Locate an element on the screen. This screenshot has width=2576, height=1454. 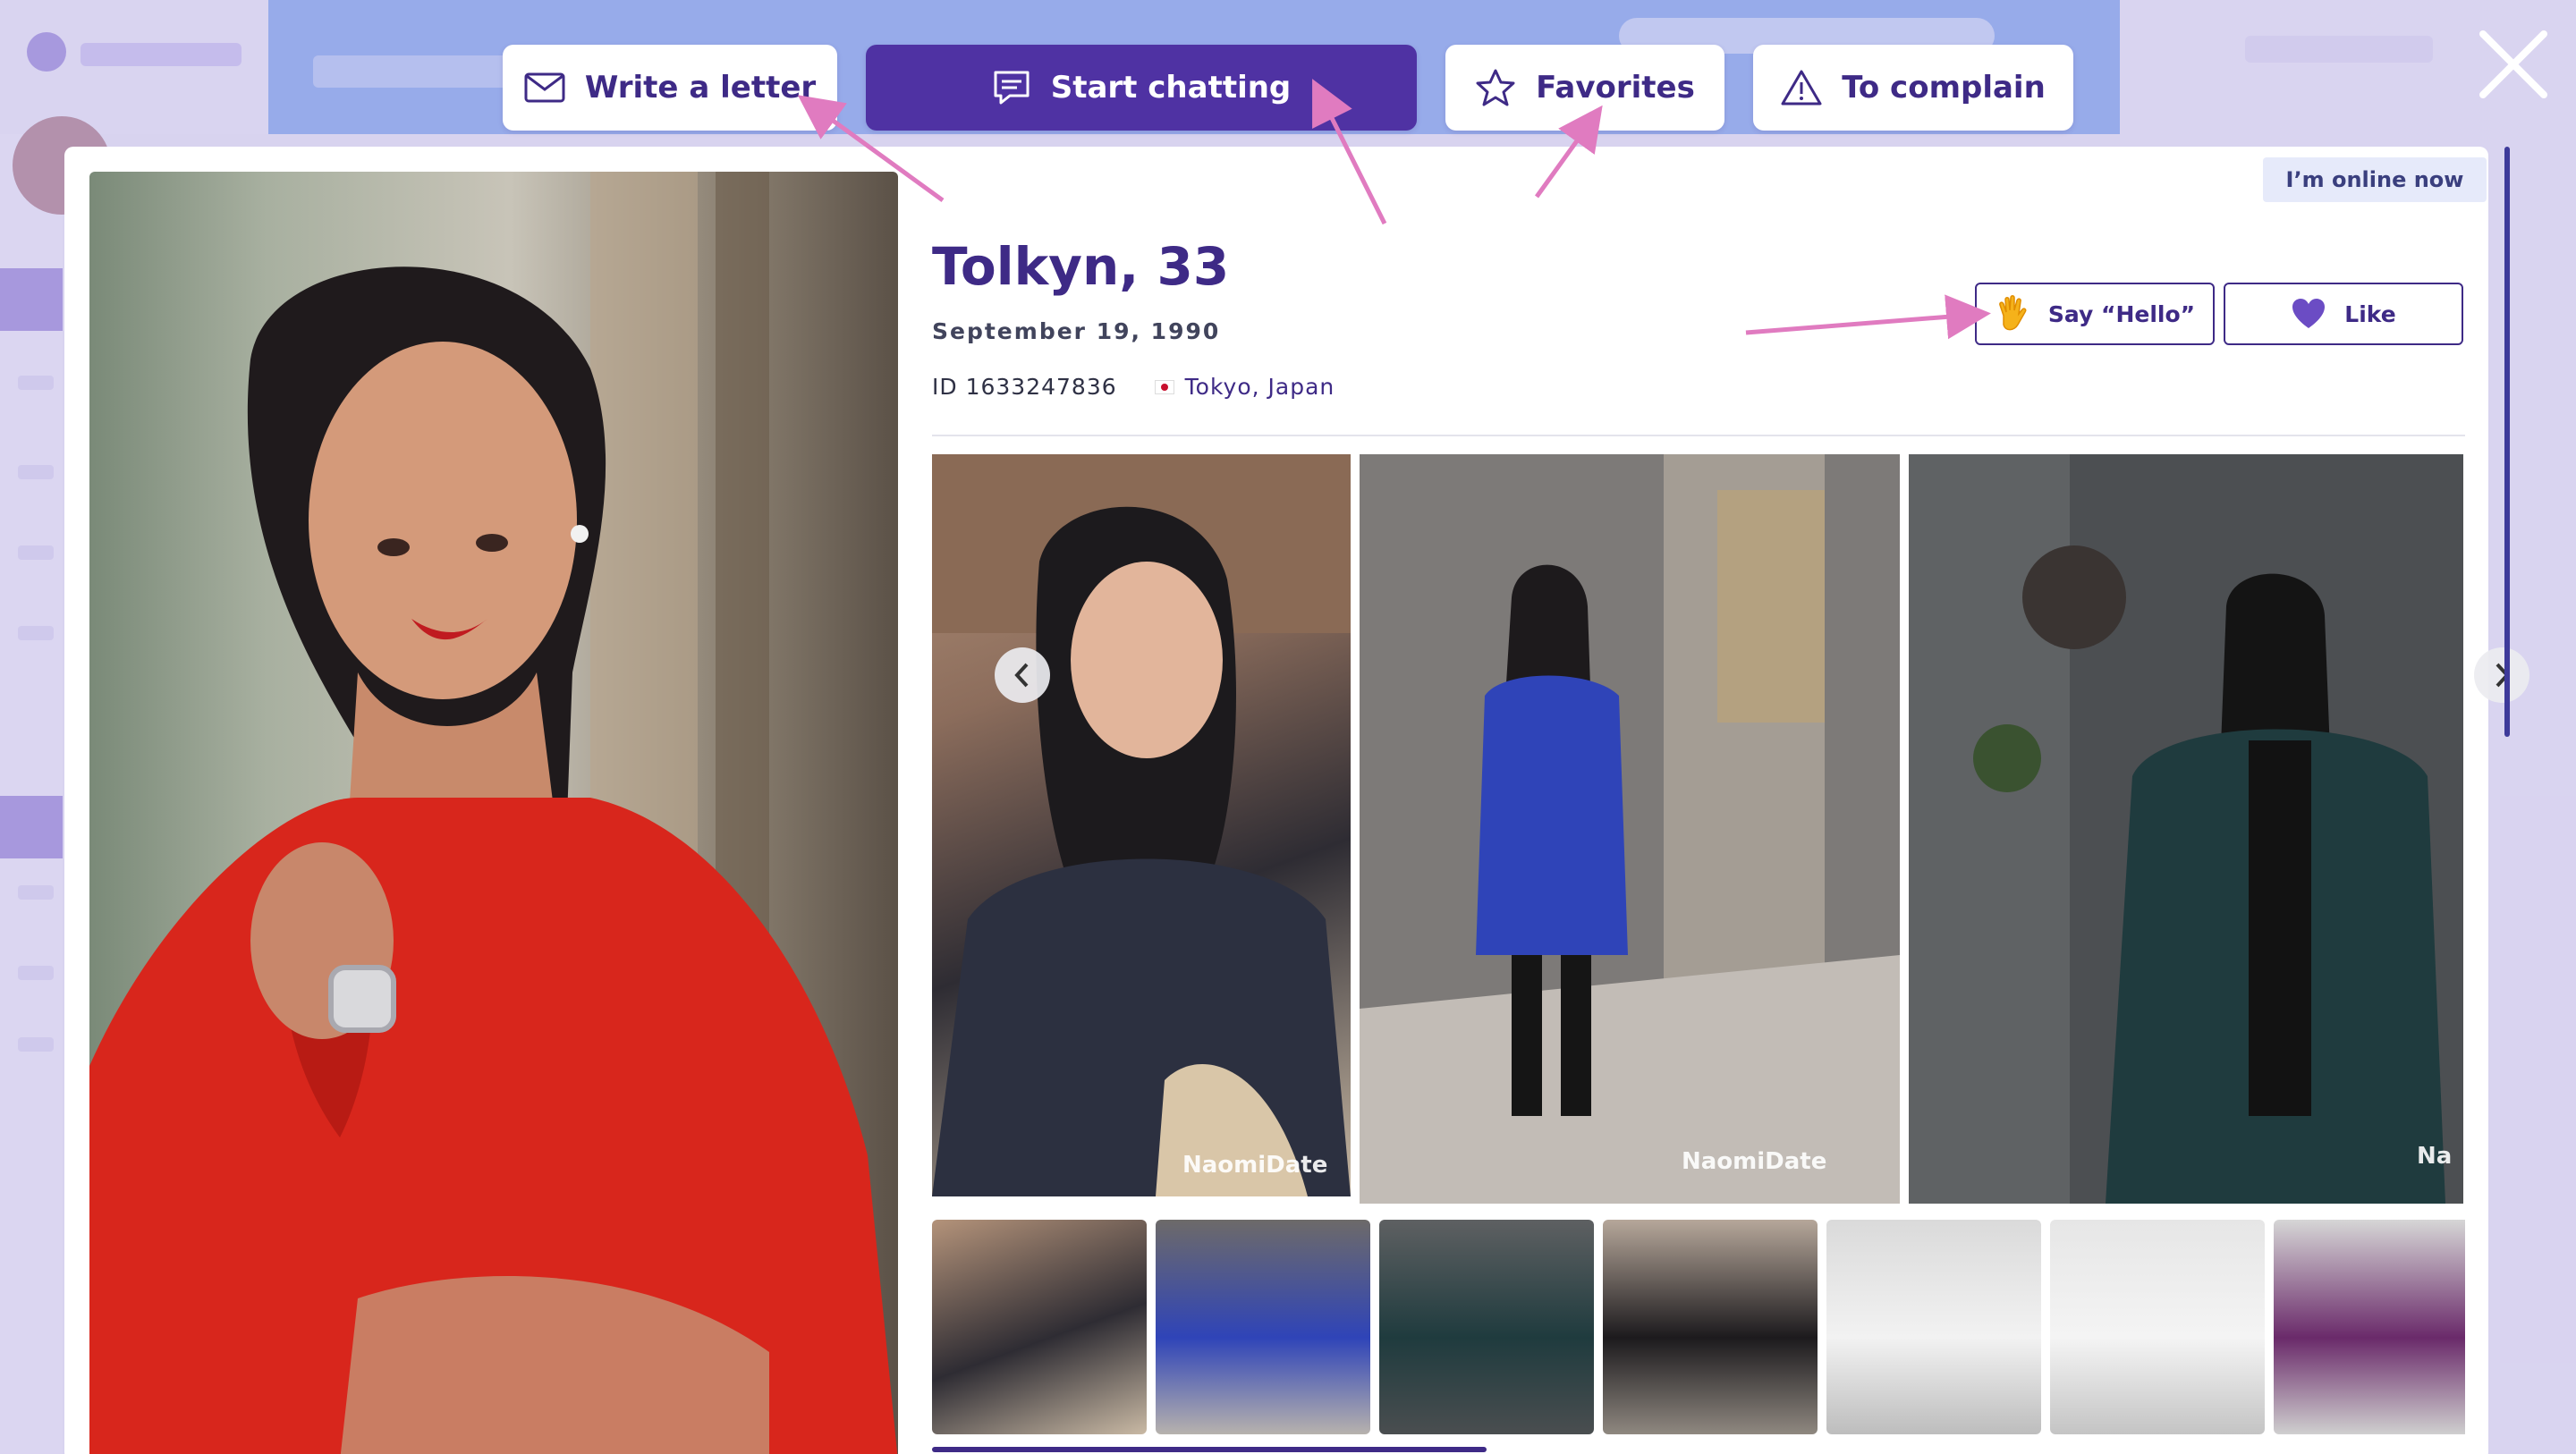
waving-hand-icon is located at coordinates (2013, 313).